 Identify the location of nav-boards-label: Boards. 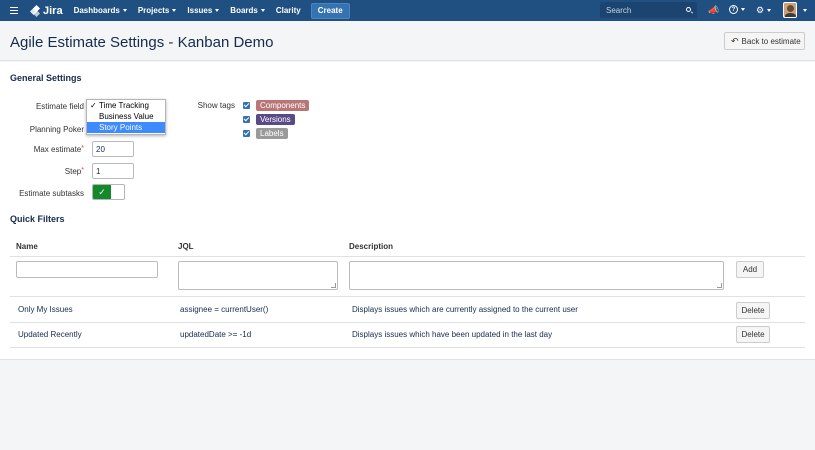
(244, 10).